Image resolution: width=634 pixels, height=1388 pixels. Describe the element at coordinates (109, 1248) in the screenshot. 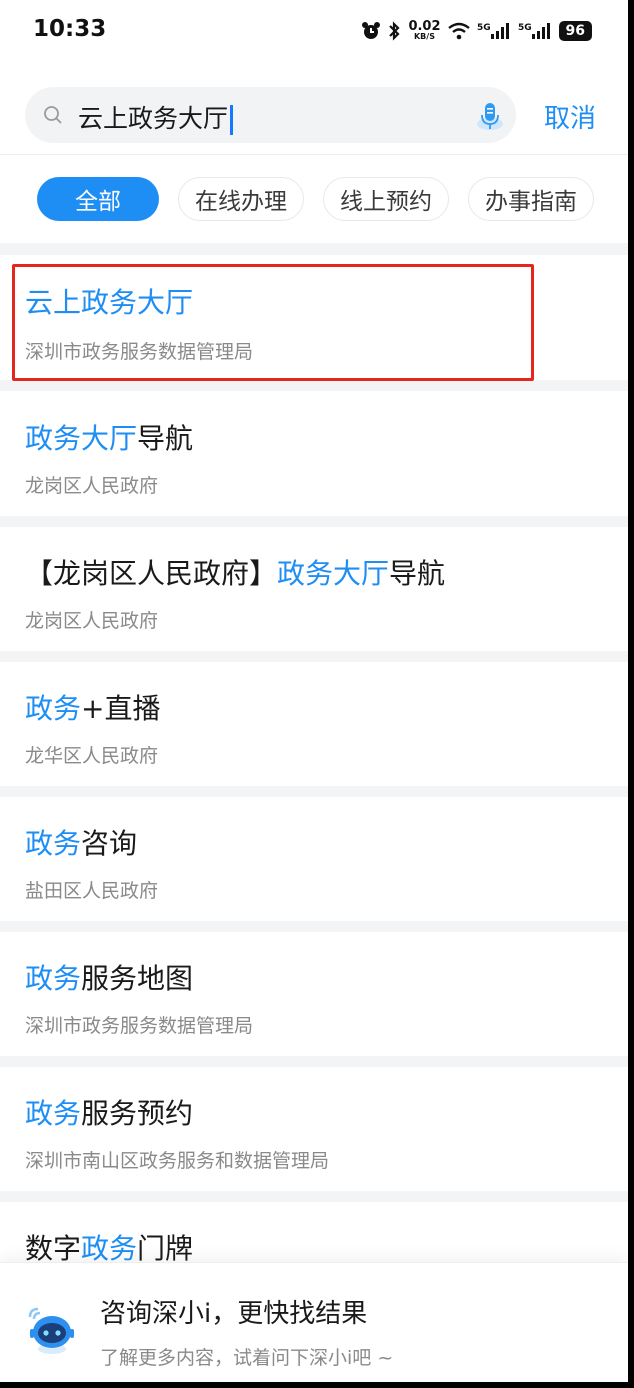

I see `result-title: 数字政务门牌` at that location.